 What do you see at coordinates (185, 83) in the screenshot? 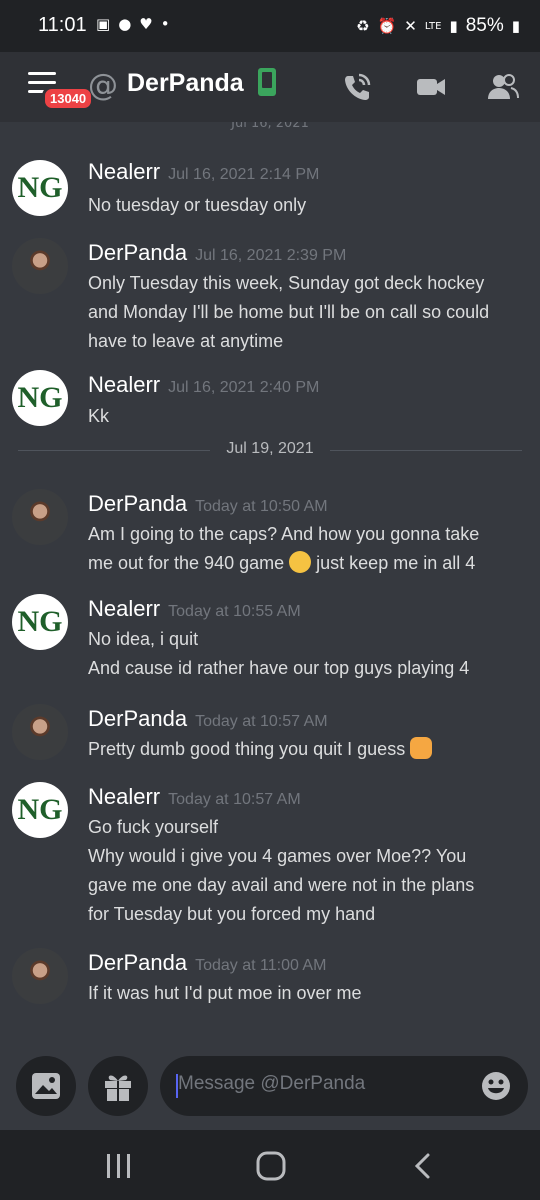
I see `channel-title: DerPanda` at bounding box center [185, 83].